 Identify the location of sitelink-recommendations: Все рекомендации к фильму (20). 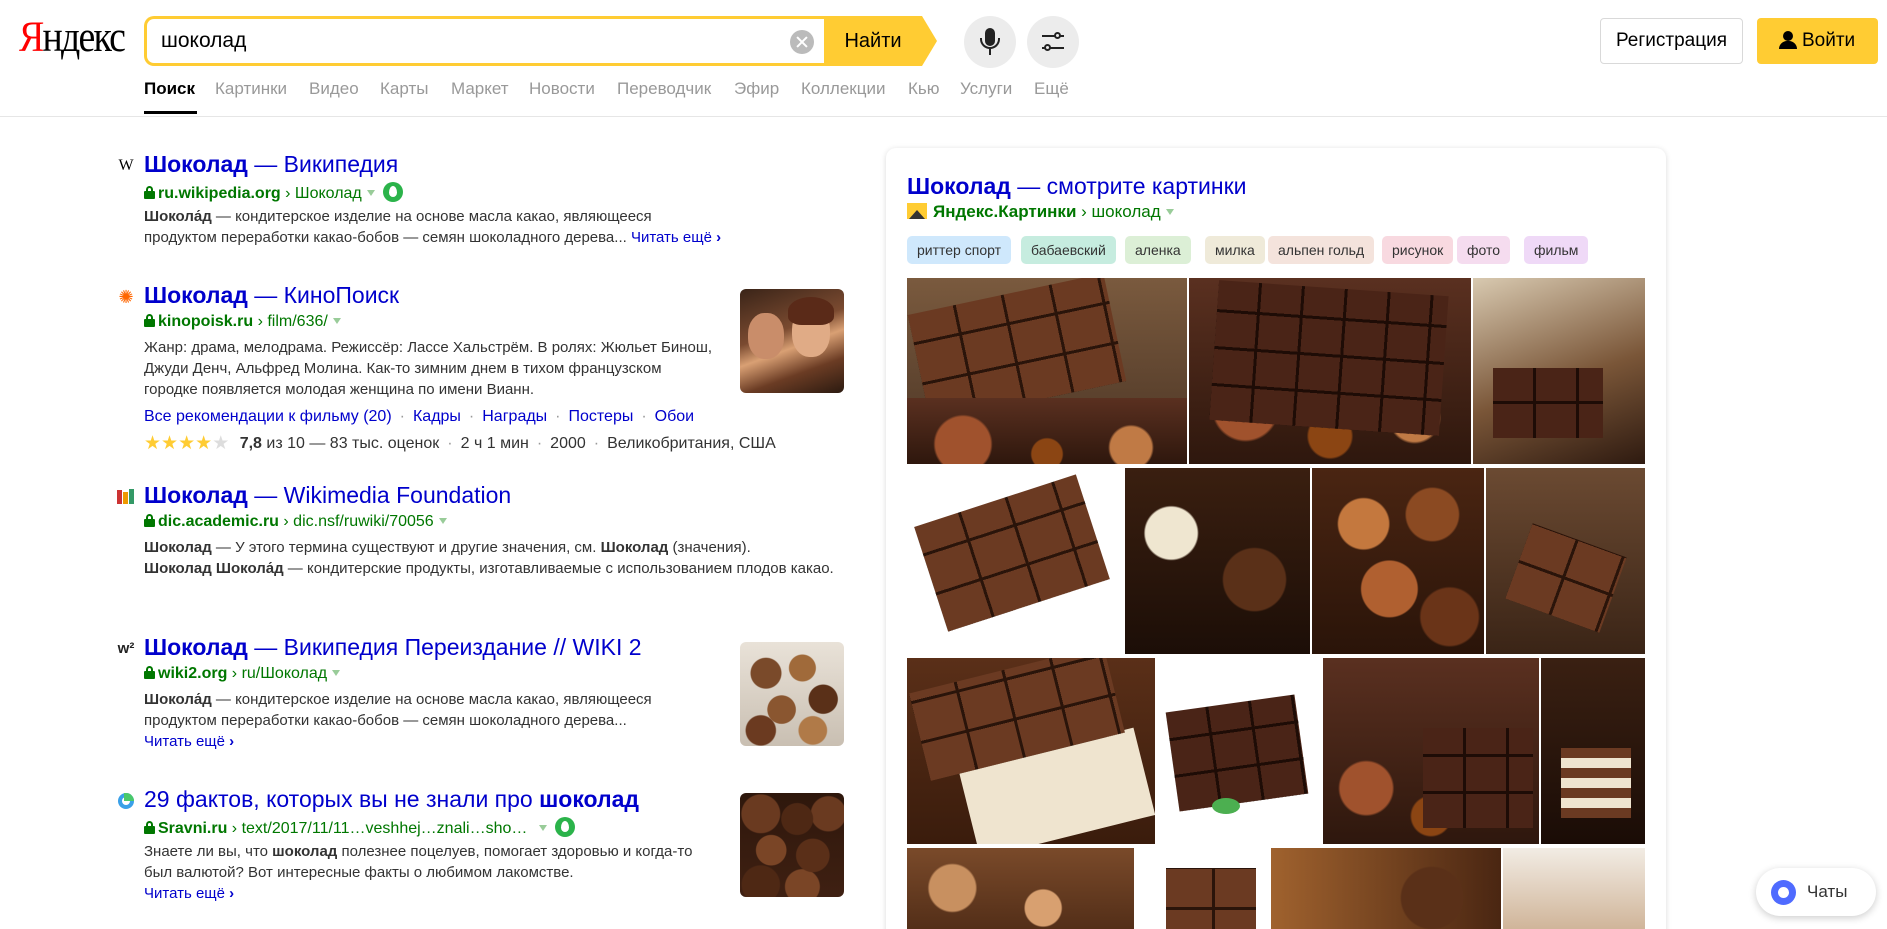
(268, 416).